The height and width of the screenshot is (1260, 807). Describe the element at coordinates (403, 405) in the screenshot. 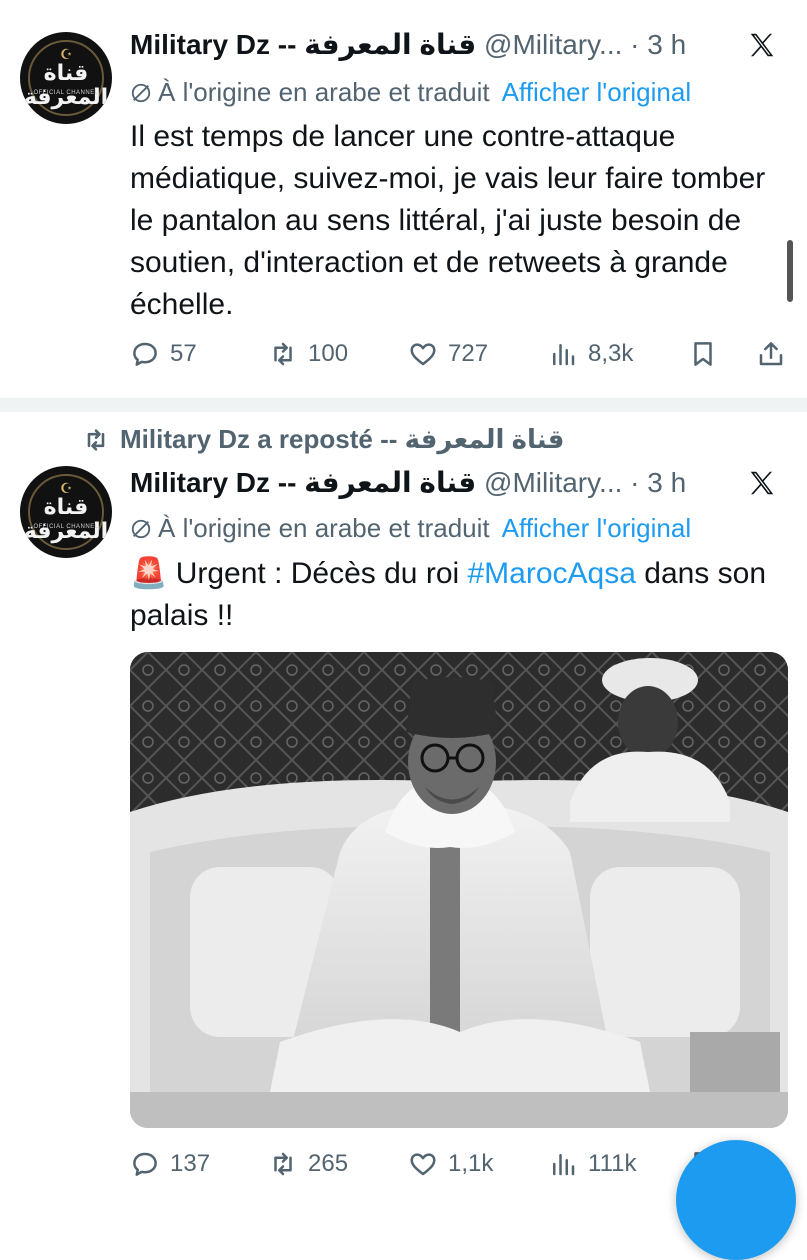

I see `divider` at that location.